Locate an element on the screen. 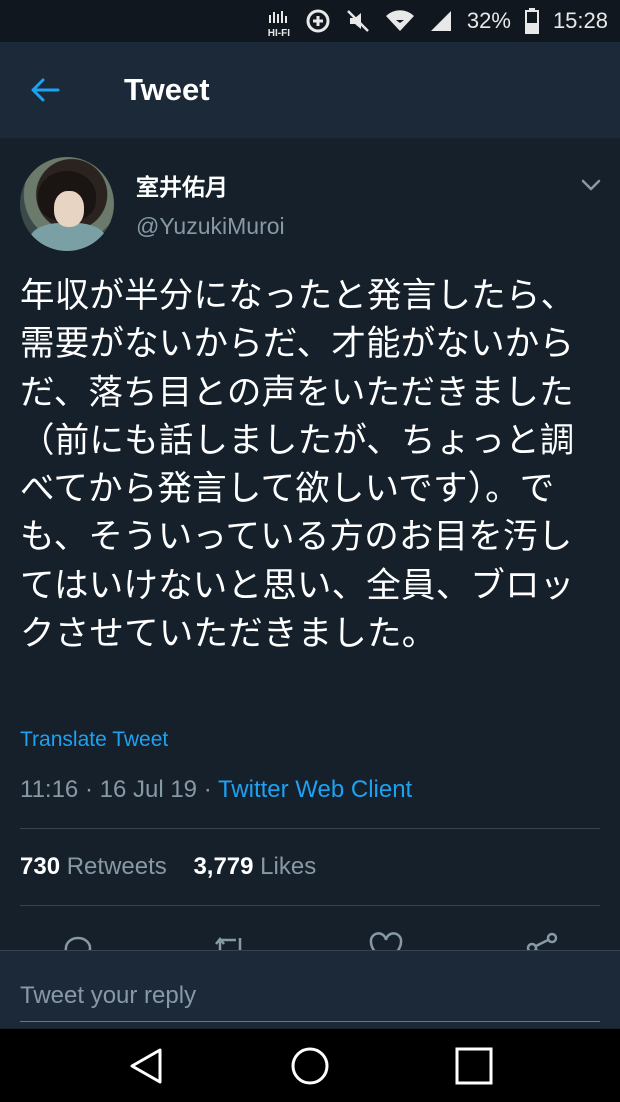 The width and height of the screenshot is (620, 1102). tweet-options-button is located at coordinates (591, 185).